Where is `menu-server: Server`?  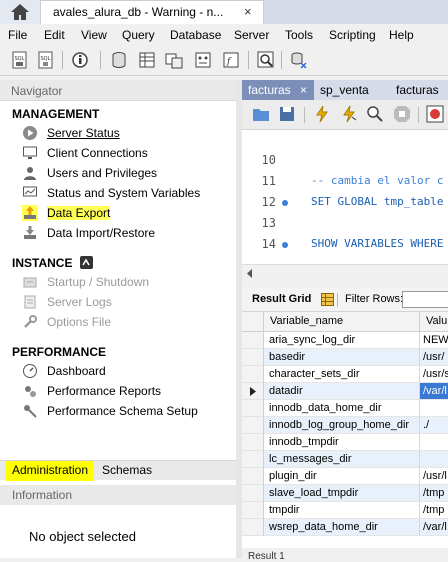 menu-server: Server is located at coordinates (251, 35).